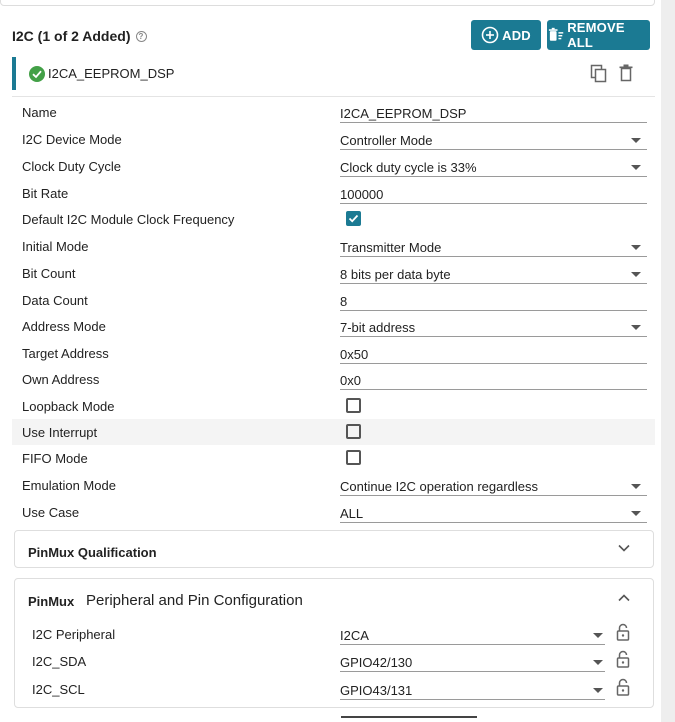  What do you see at coordinates (61, 379) in the screenshot?
I see `field-label: Own Address` at bounding box center [61, 379].